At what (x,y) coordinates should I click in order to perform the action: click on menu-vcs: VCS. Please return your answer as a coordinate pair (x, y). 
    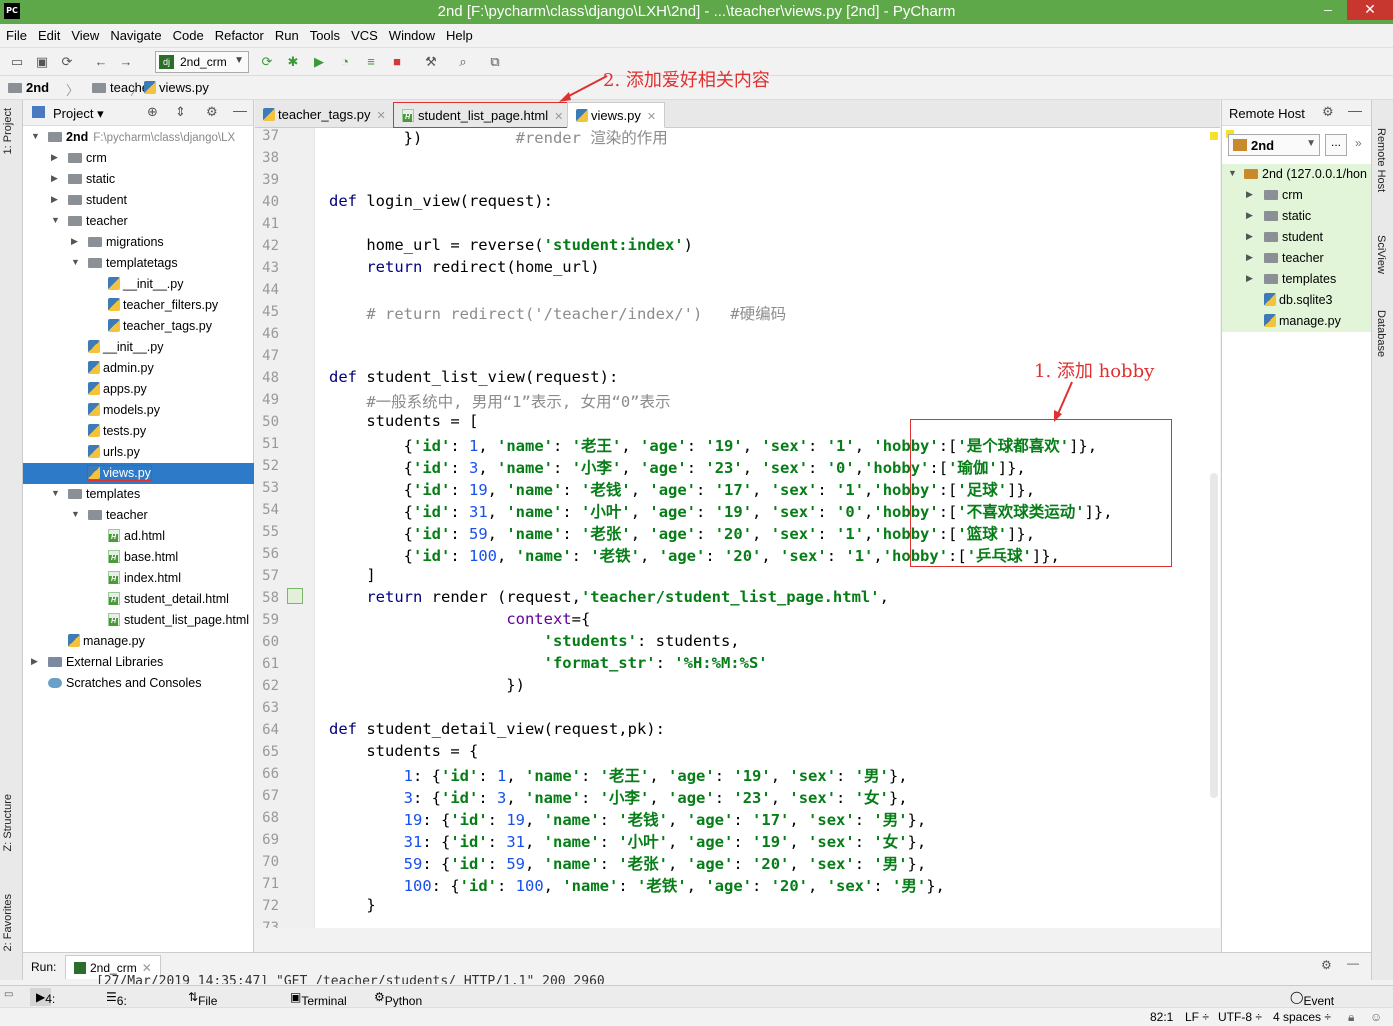
    Looking at the image, I should click on (364, 33).